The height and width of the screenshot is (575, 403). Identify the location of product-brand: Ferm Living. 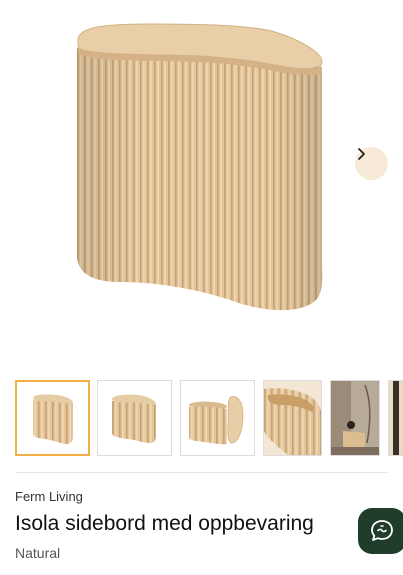
(49, 496).